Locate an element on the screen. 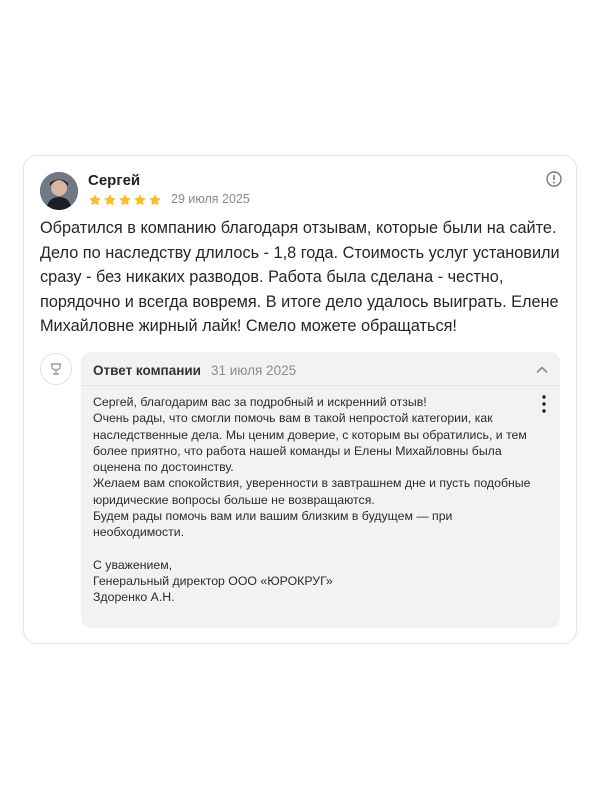 This screenshot has height=800, width=600. reply-divider is located at coordinates (320, 385).